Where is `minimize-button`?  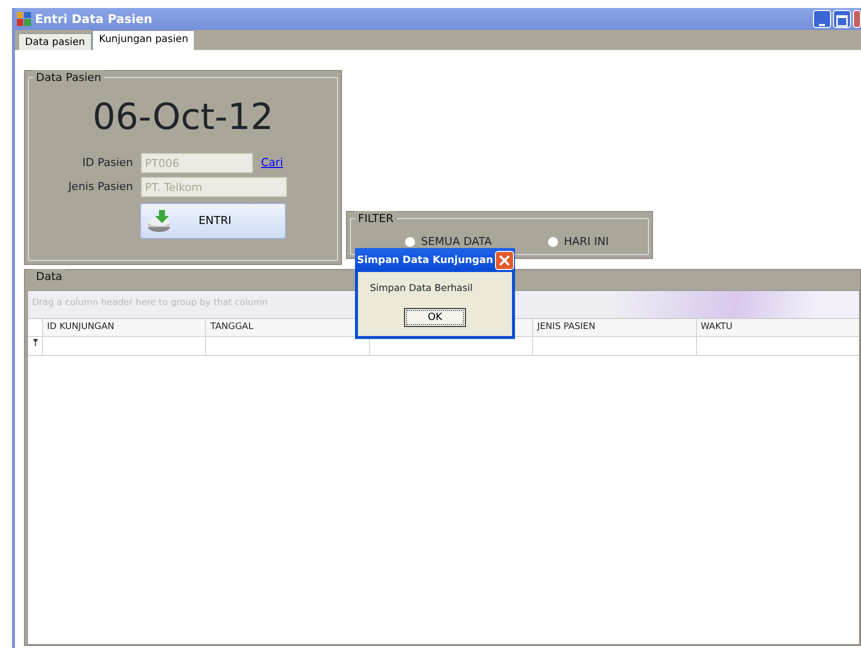
minimize-button is located at coordinates (822, 19).